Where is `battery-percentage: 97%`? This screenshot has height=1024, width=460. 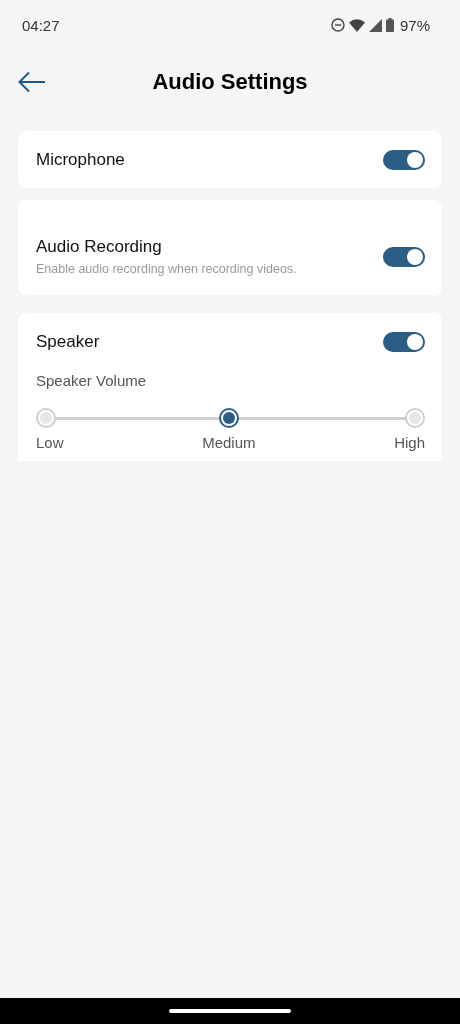 battery-percentage: 97% is located at coordinates (414, 25).